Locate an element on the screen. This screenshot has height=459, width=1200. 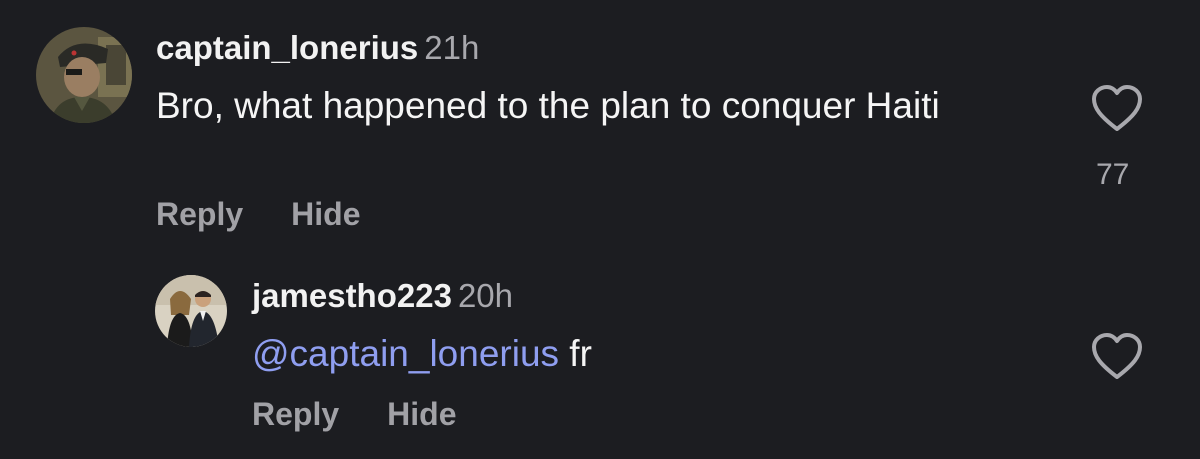
comment-body: fr is located at coordinates (575, 353).